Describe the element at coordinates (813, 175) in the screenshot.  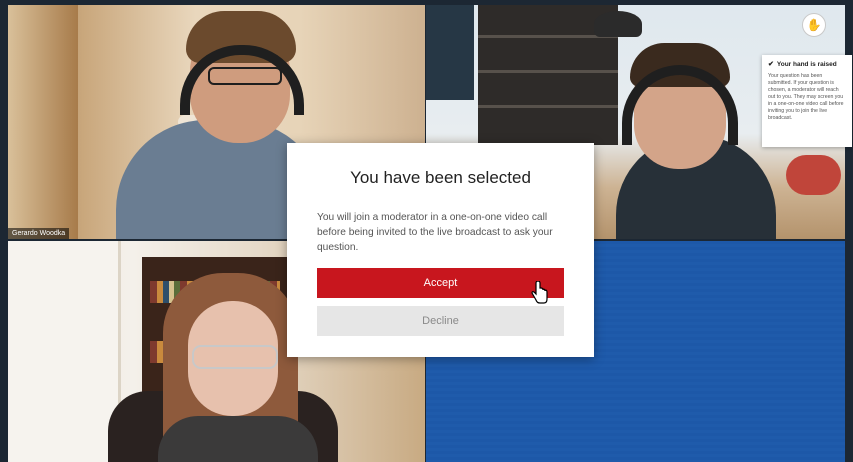
I see `background-toy` at that location.